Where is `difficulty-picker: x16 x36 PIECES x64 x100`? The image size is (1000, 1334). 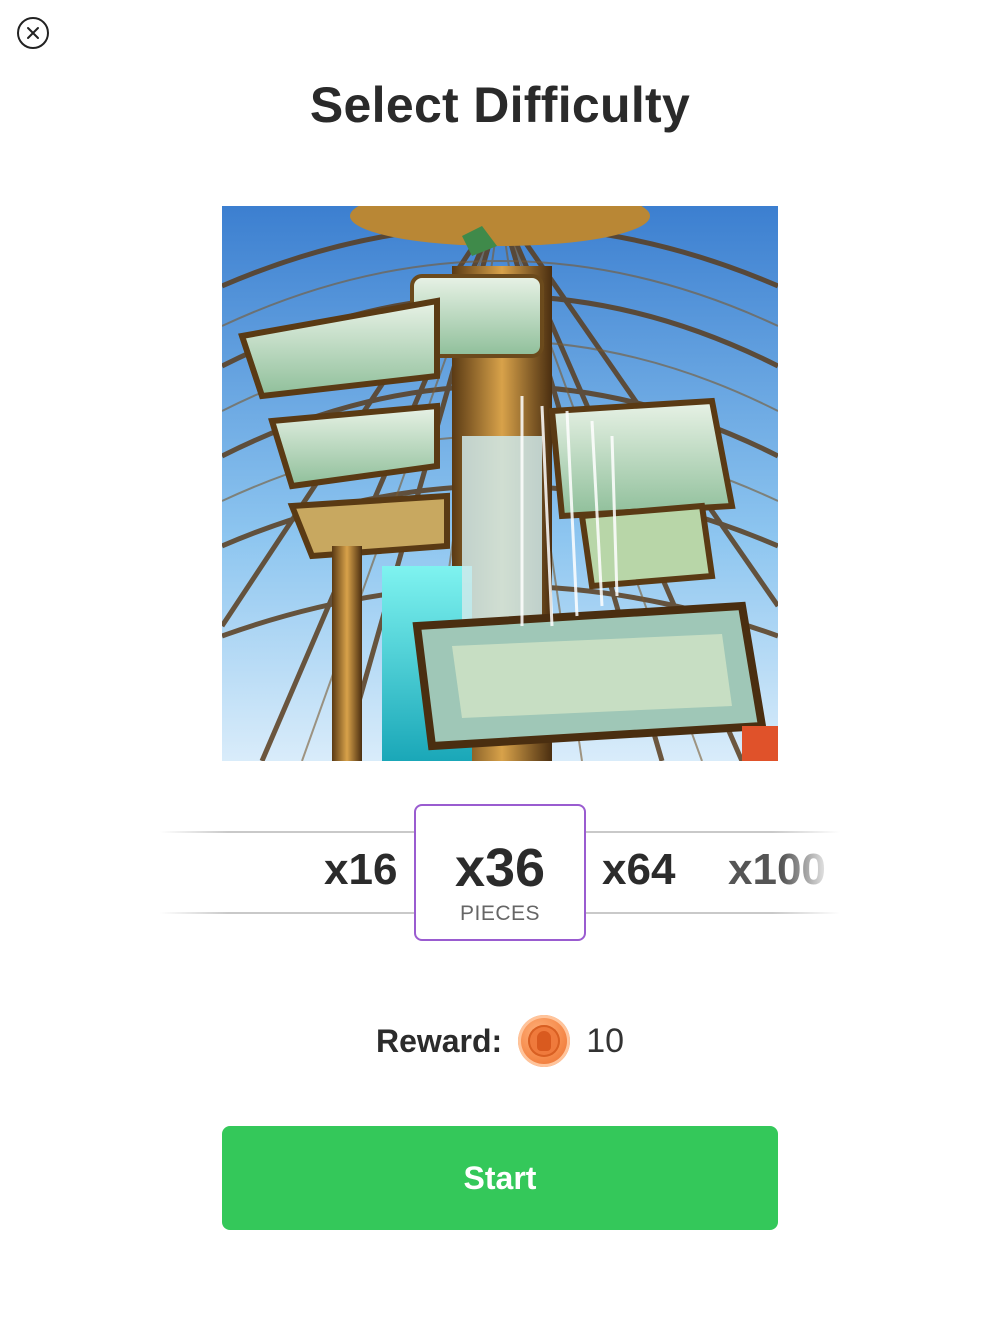
difficulty-picker: x16 x36 PIECES x64 x100 is located at coordinates (500, 872).